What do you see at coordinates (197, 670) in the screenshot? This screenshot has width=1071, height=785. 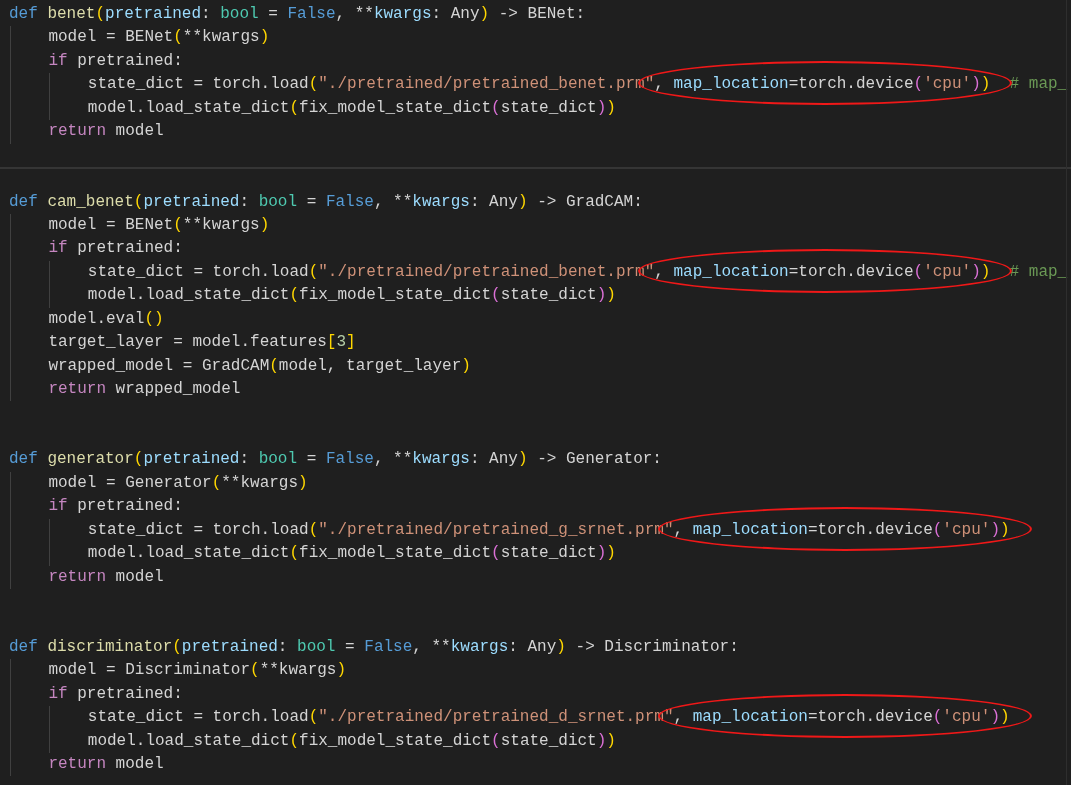 I see `code-line: model = Discriminator(**kwargs)` at bounding box center [197, 670].